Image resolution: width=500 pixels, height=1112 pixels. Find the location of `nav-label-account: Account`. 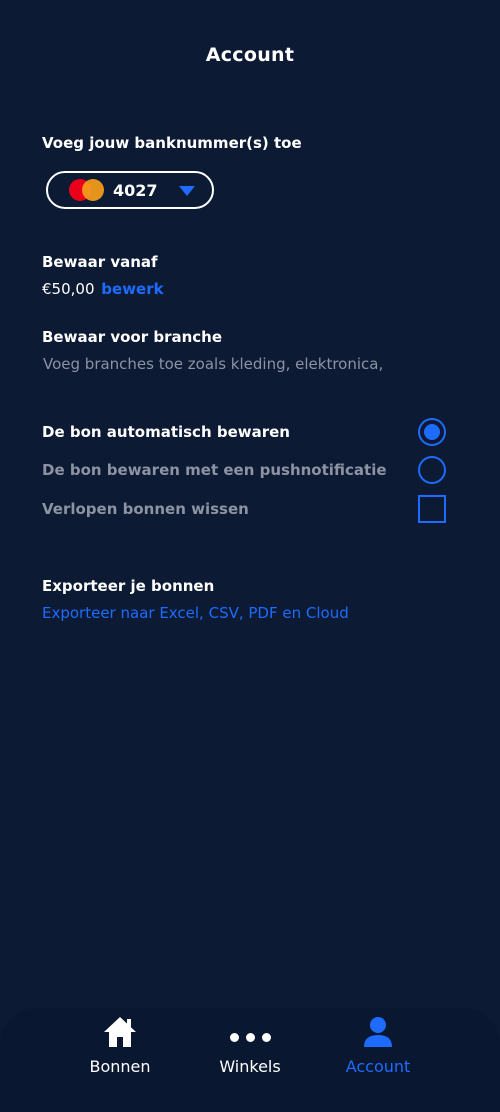

nav-label-account: Account is located at coordinates (378, 1066).